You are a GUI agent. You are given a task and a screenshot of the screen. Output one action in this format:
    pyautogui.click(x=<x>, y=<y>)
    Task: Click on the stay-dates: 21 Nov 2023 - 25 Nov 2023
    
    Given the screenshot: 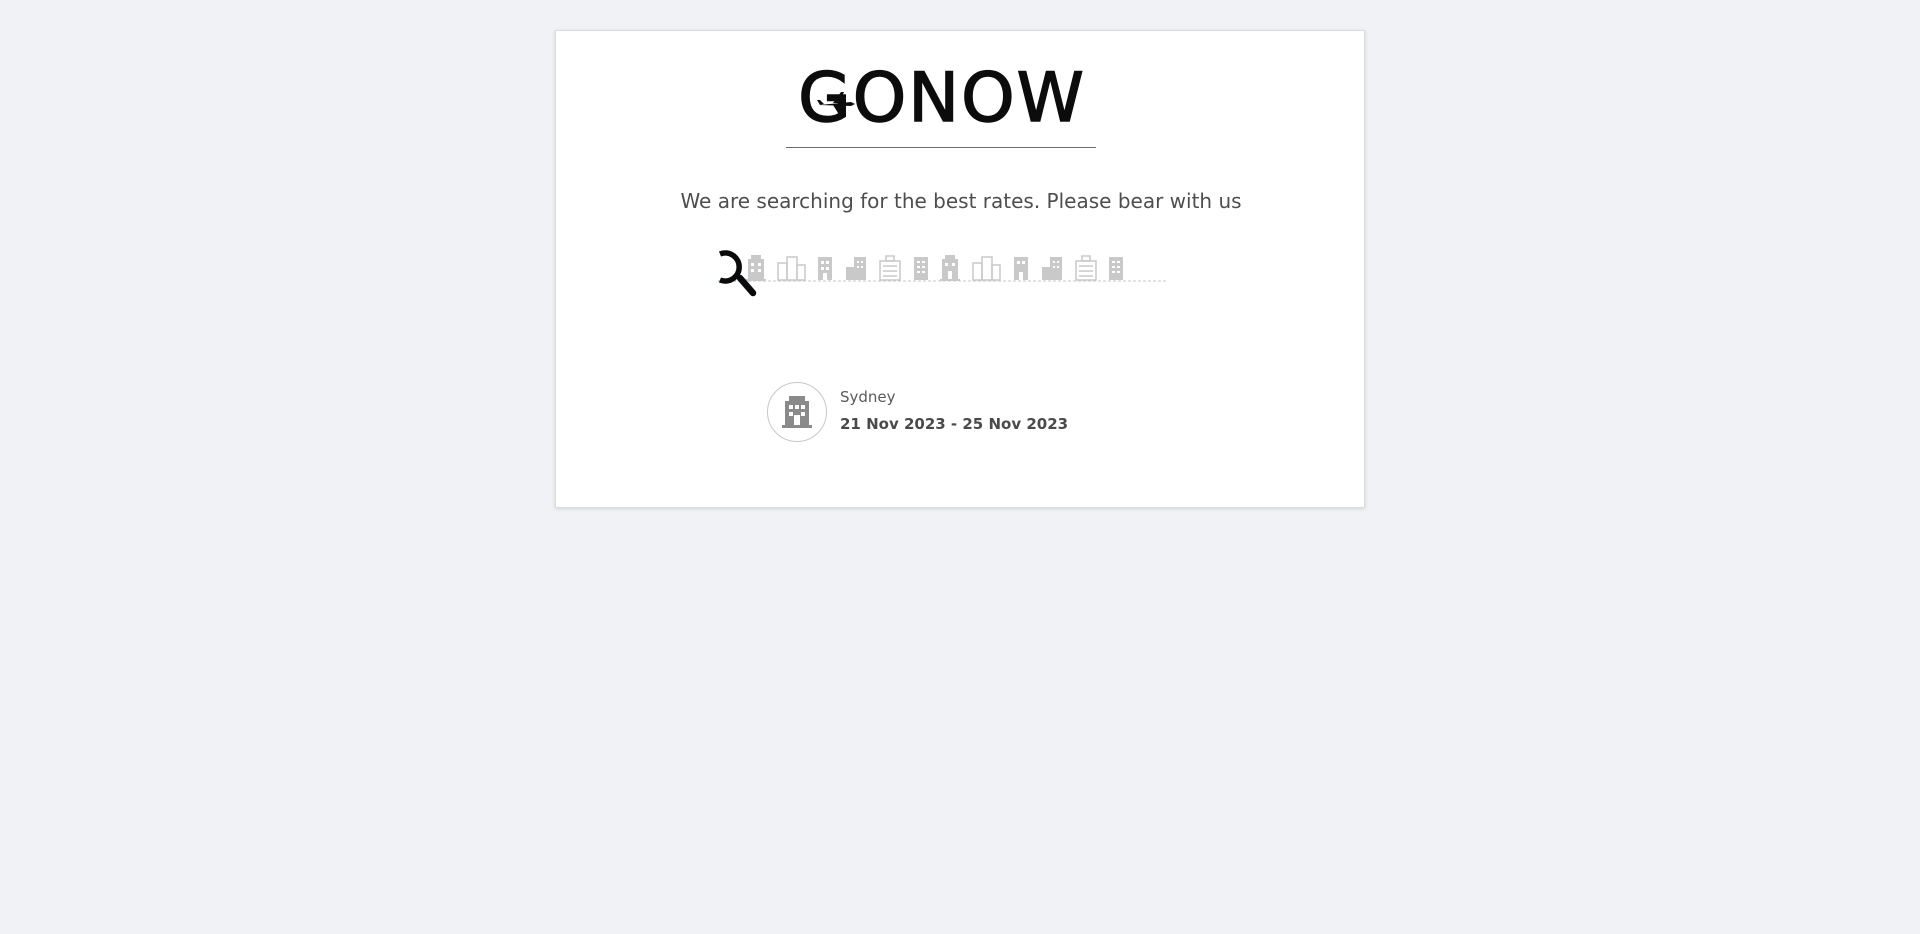 What is the action you would take?
    pyautogui.click(x=954, y=424)
    